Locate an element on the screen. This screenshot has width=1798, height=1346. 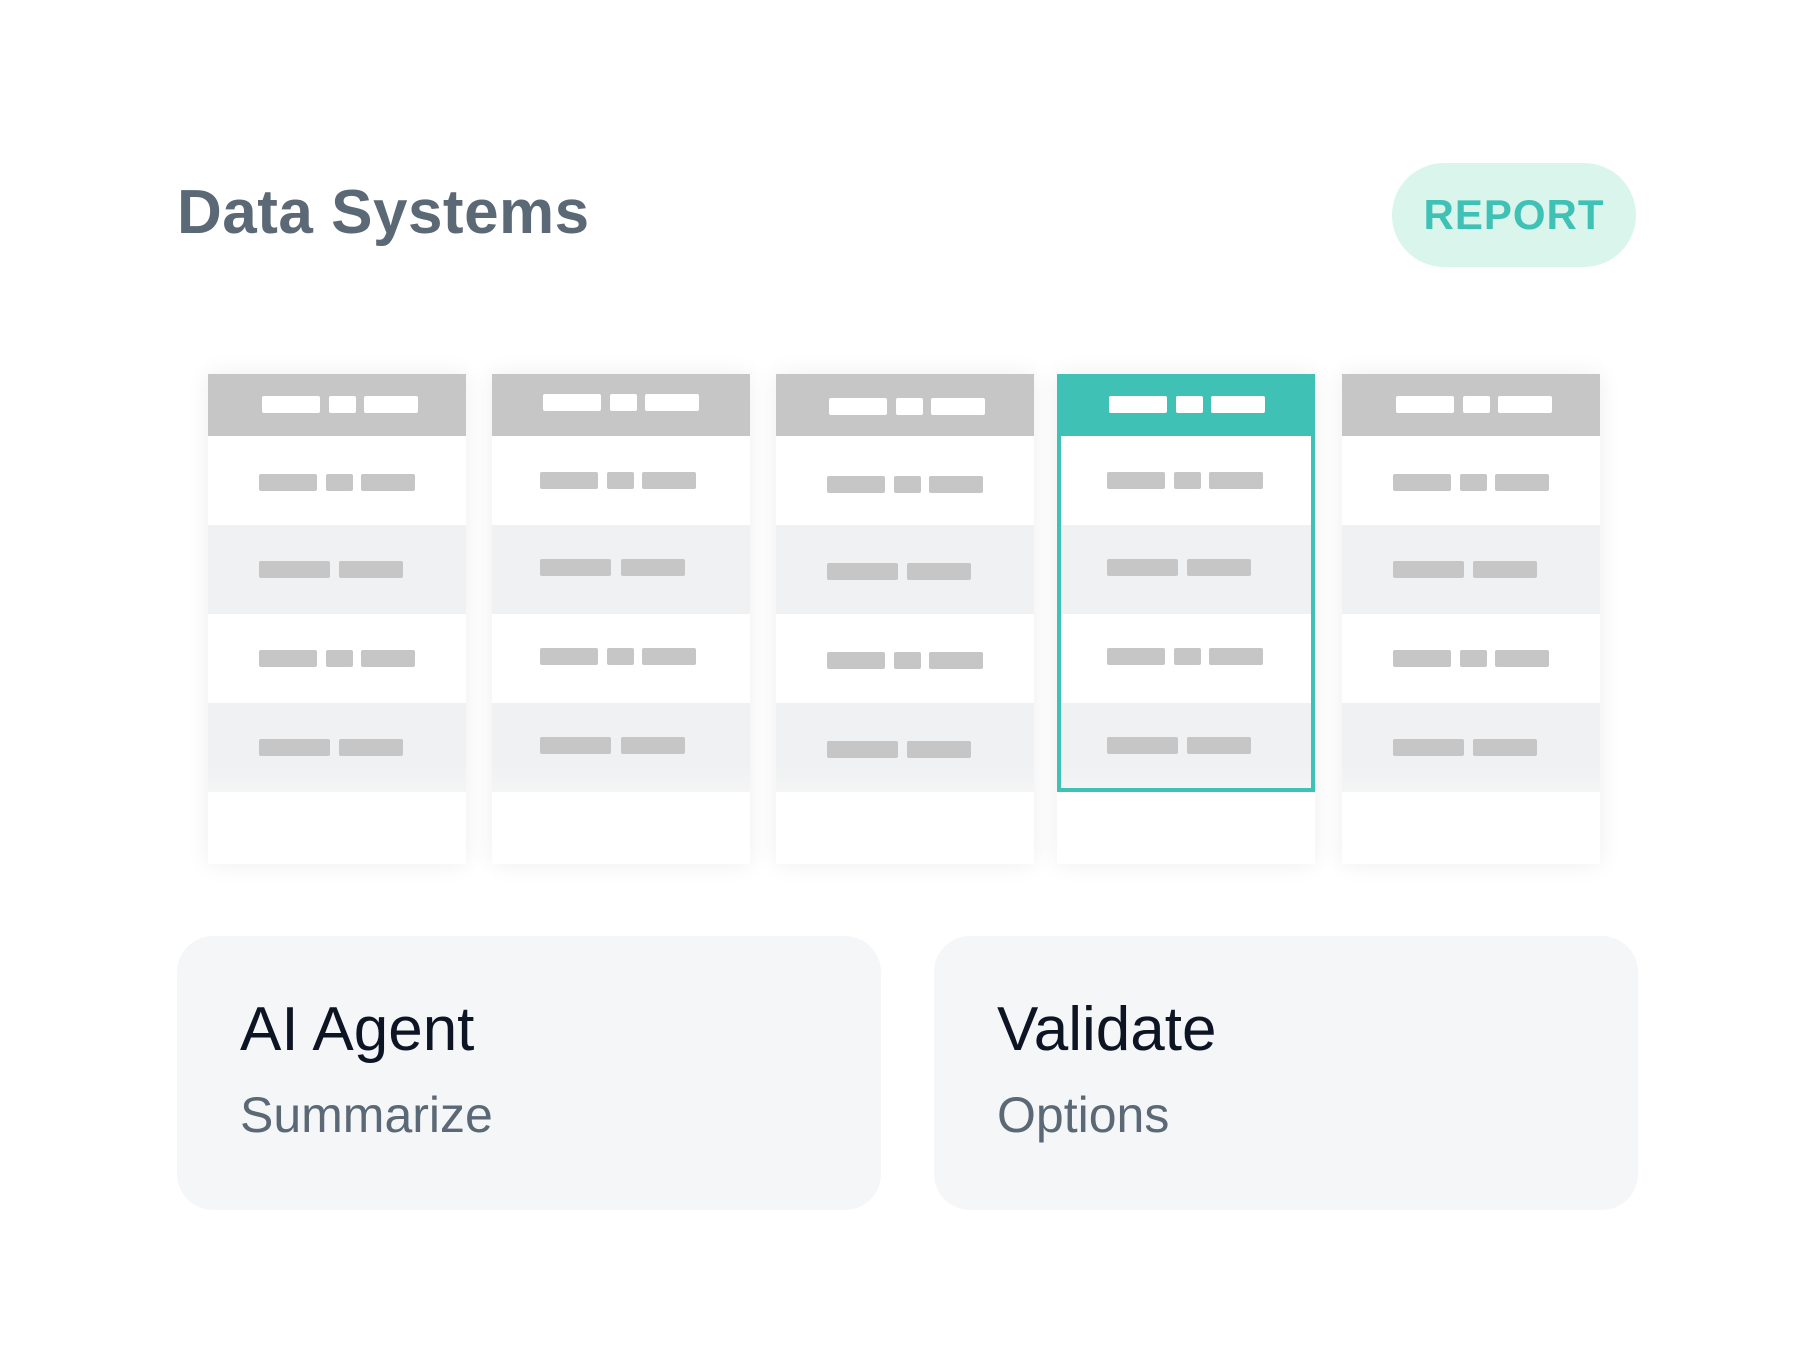
card-title: AI Agent is located at coordinates (357, 1029).